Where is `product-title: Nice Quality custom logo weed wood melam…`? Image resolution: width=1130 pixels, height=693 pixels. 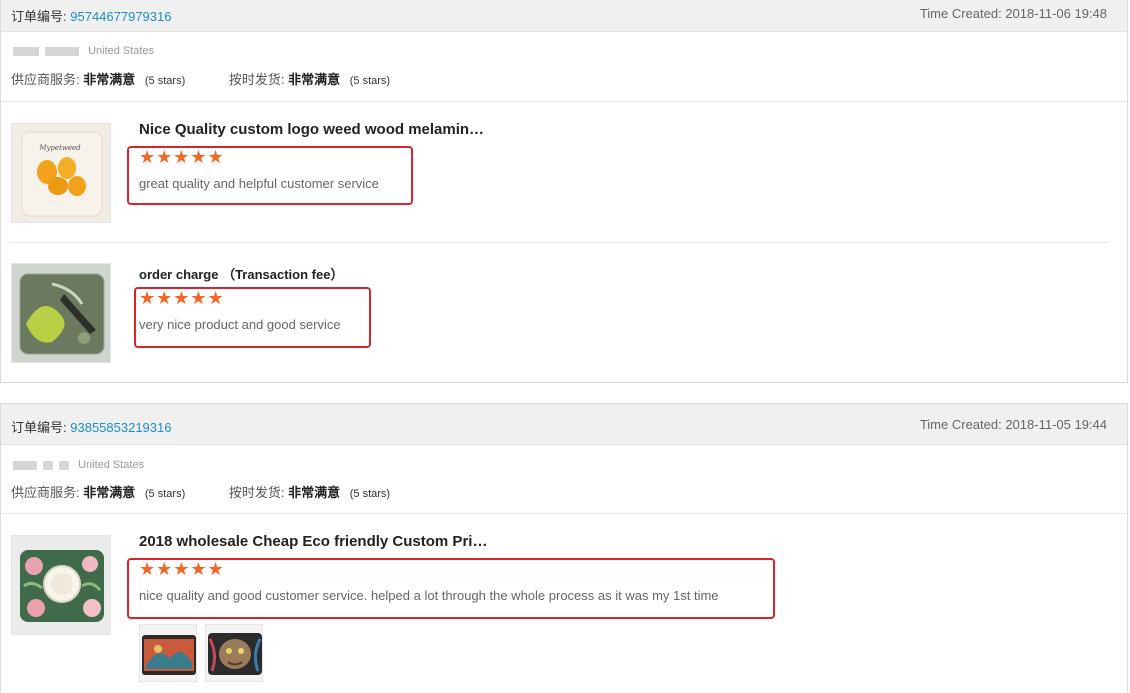
product-title: Nice Quality custom logo weed wood melam… is located at coordinates (311, 129).